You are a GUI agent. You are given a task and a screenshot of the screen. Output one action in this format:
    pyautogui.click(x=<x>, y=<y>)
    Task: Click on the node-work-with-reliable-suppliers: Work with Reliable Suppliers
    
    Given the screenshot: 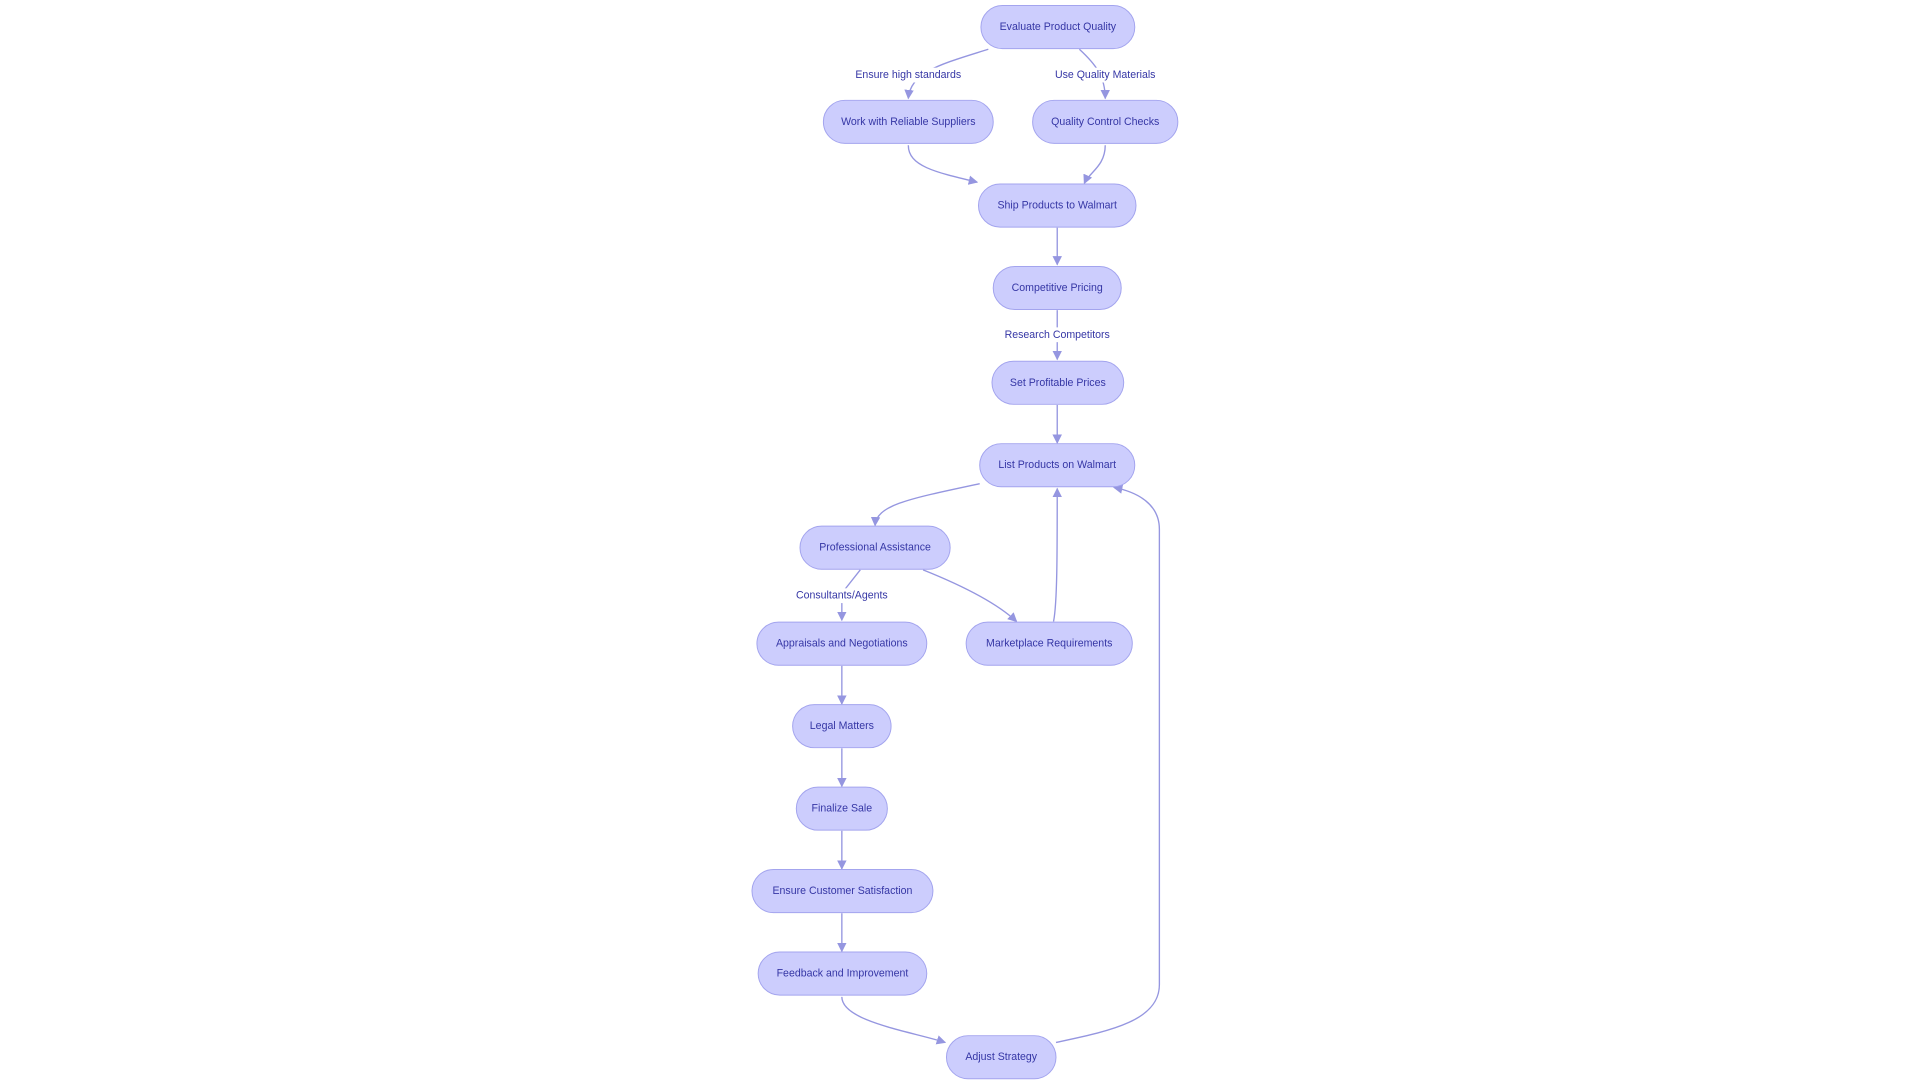 What is the action you would take?
    pyautogui.click(x=908, y=121)
    